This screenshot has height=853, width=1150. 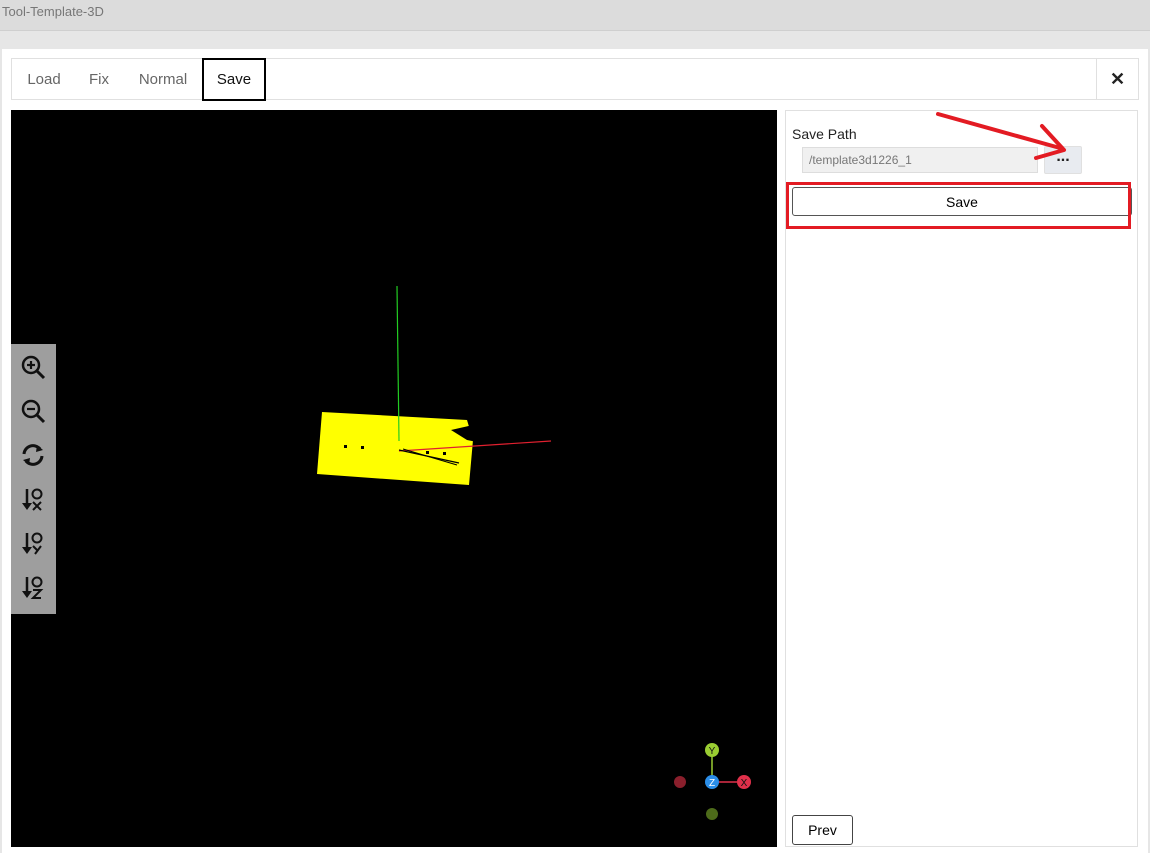 What do you see at coordinates (822, 830) in the screenshot?
I see `prev-button: Prev` at bounding box center [822, 830].